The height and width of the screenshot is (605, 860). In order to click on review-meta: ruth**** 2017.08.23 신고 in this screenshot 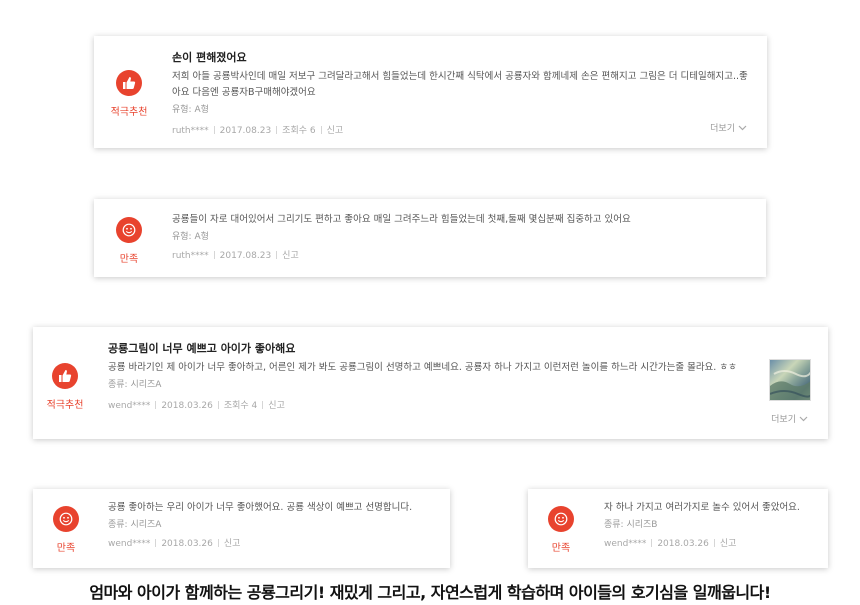, I will do `click(462, 256)`.